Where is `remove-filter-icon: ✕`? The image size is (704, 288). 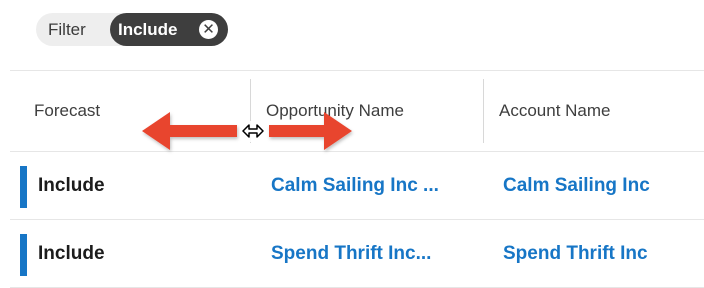 remove-filter-icon: ✕ is located at coordinates (208, 29).